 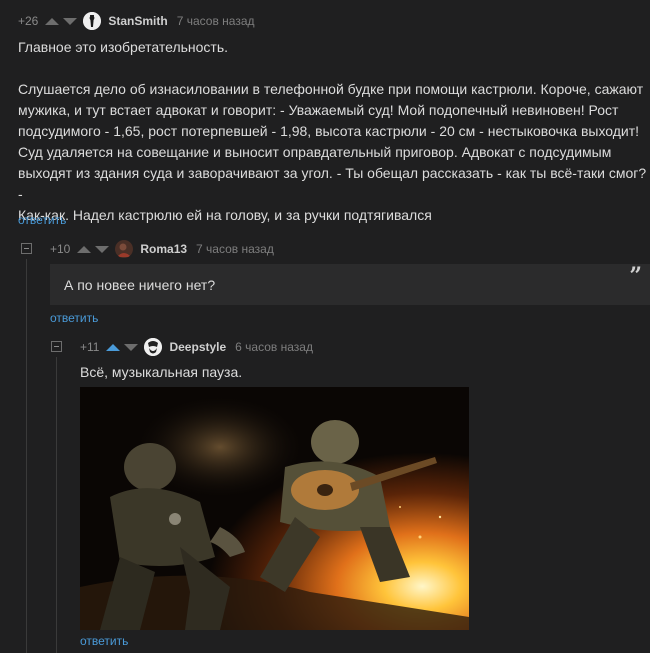 What do you see at coordinates (360, 372) in the screenshot?
I see `comment-body: Всё, музыкальная пауза.` at bounding box center [360, 372].